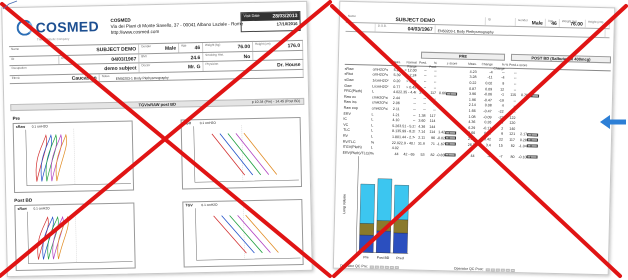  What do you see at coordinates (396, 62) in the screenshot?
I see `col-header: Meas.` at bounding box center [396, 62].